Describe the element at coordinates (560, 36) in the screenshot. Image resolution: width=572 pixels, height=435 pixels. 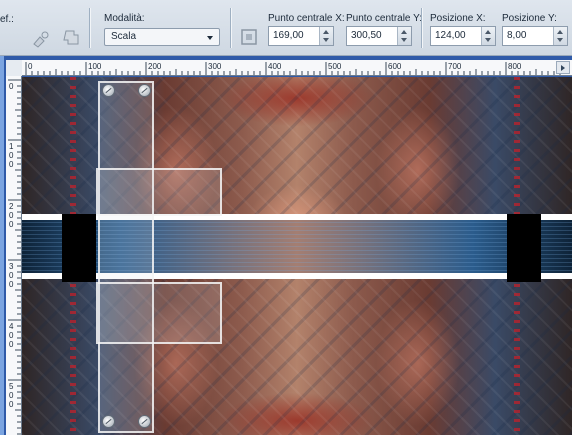
I see `pos-y-spinner` at that location.